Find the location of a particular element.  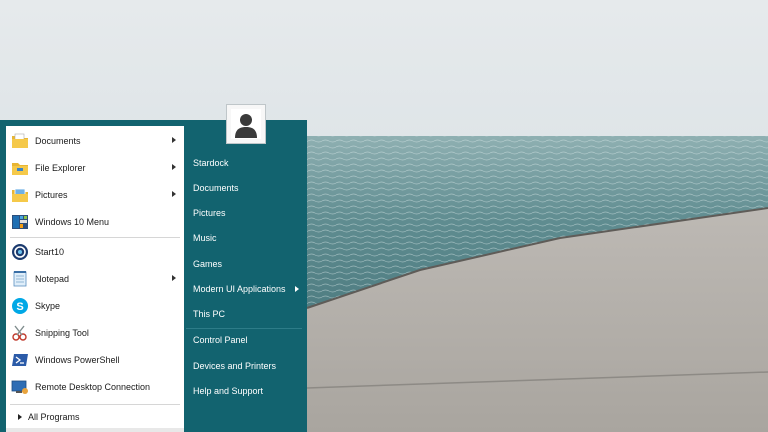

menu-item-pictures: Pictures is located at coordinates (95, 195).